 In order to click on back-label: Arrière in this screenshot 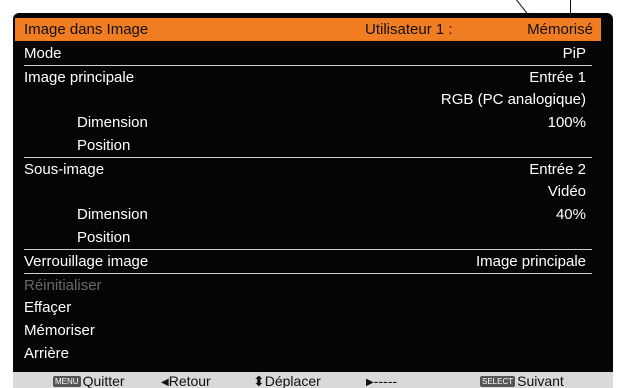, I will do `click(47, 353)`.